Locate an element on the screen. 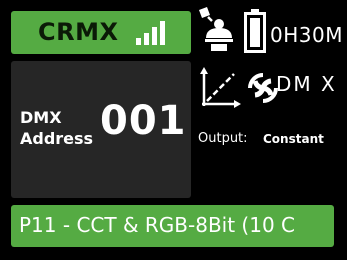 This screenshot has width=347, height=260. dmx-address-value: 001 is located at coordinates (143, 121).